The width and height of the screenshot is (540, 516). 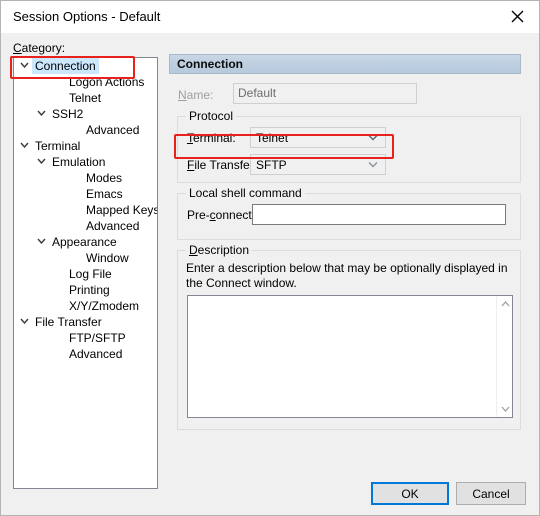 What do you see at coordinates (410, 493) in the screenshot?
I see `ok-button: OK` at bounding box center [410, 493].